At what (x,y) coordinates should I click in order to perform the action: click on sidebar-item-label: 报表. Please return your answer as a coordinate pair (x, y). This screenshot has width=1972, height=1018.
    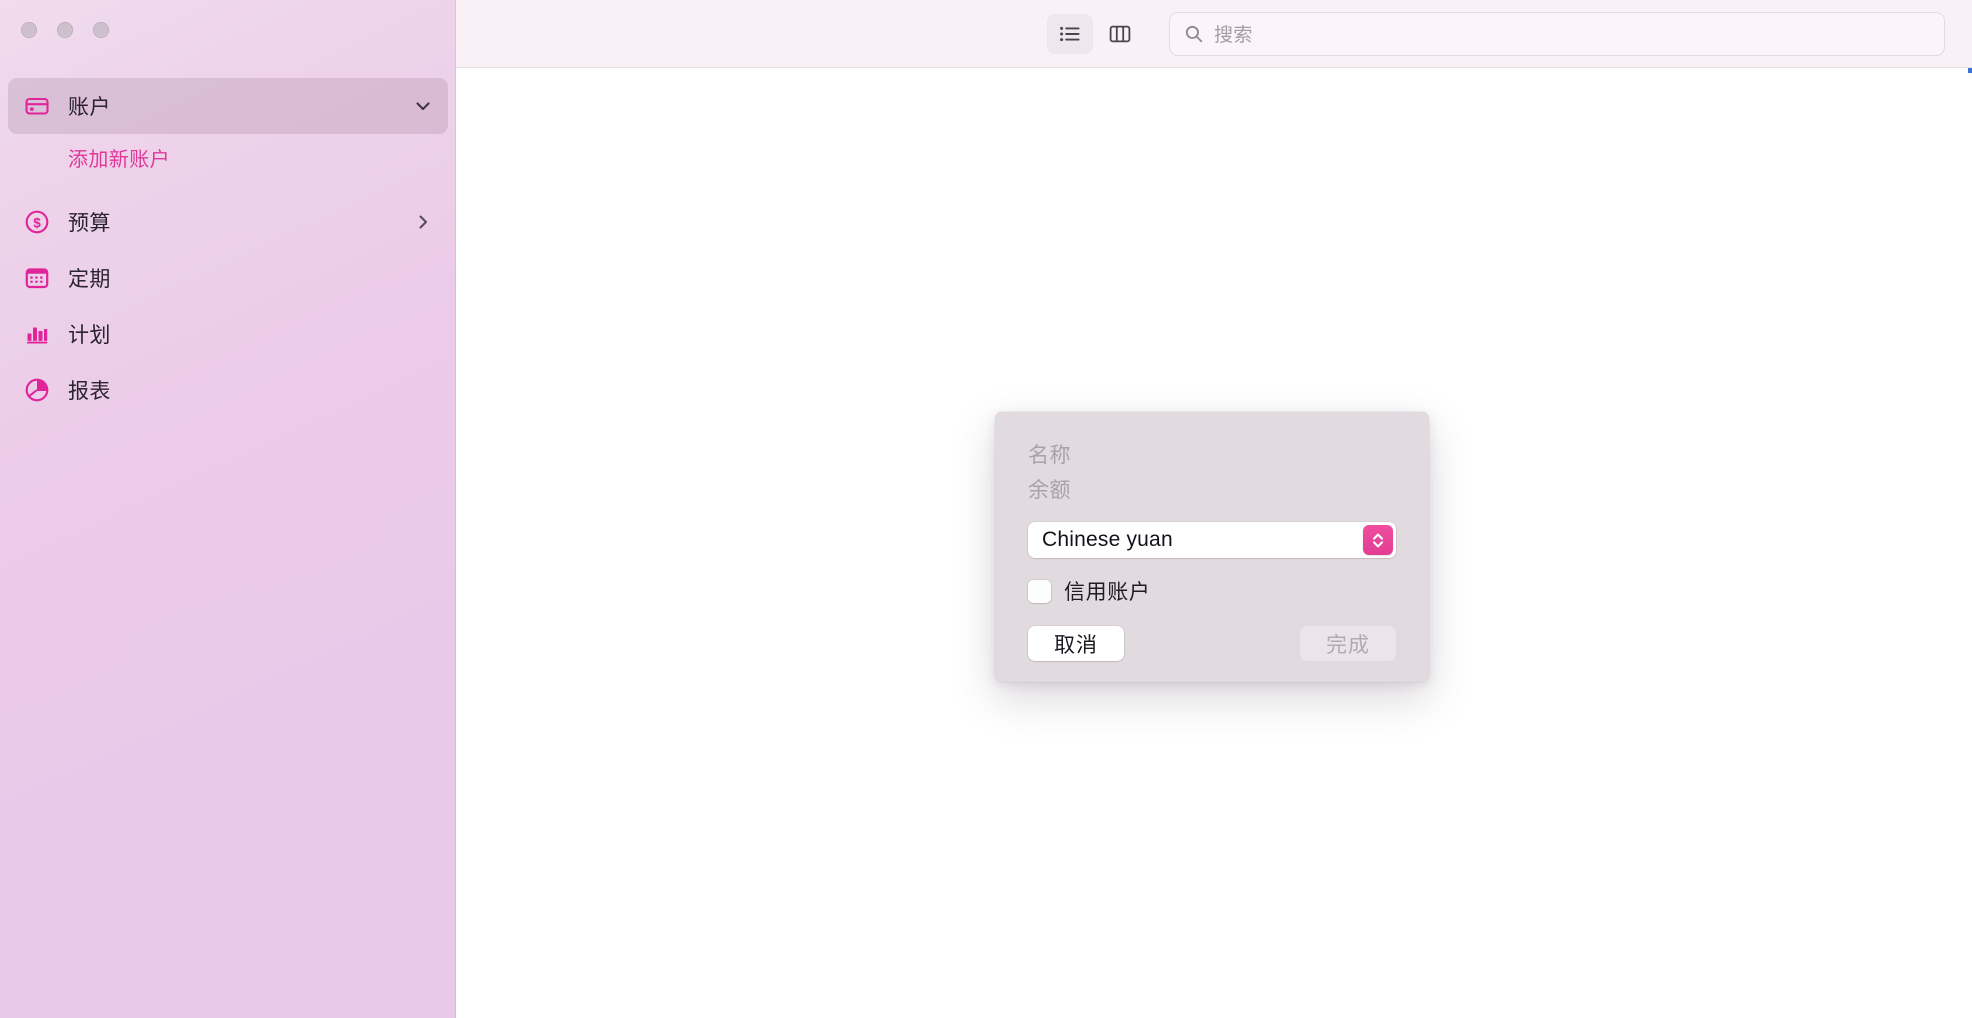
    Looking at the image, I should click on (89, 391).